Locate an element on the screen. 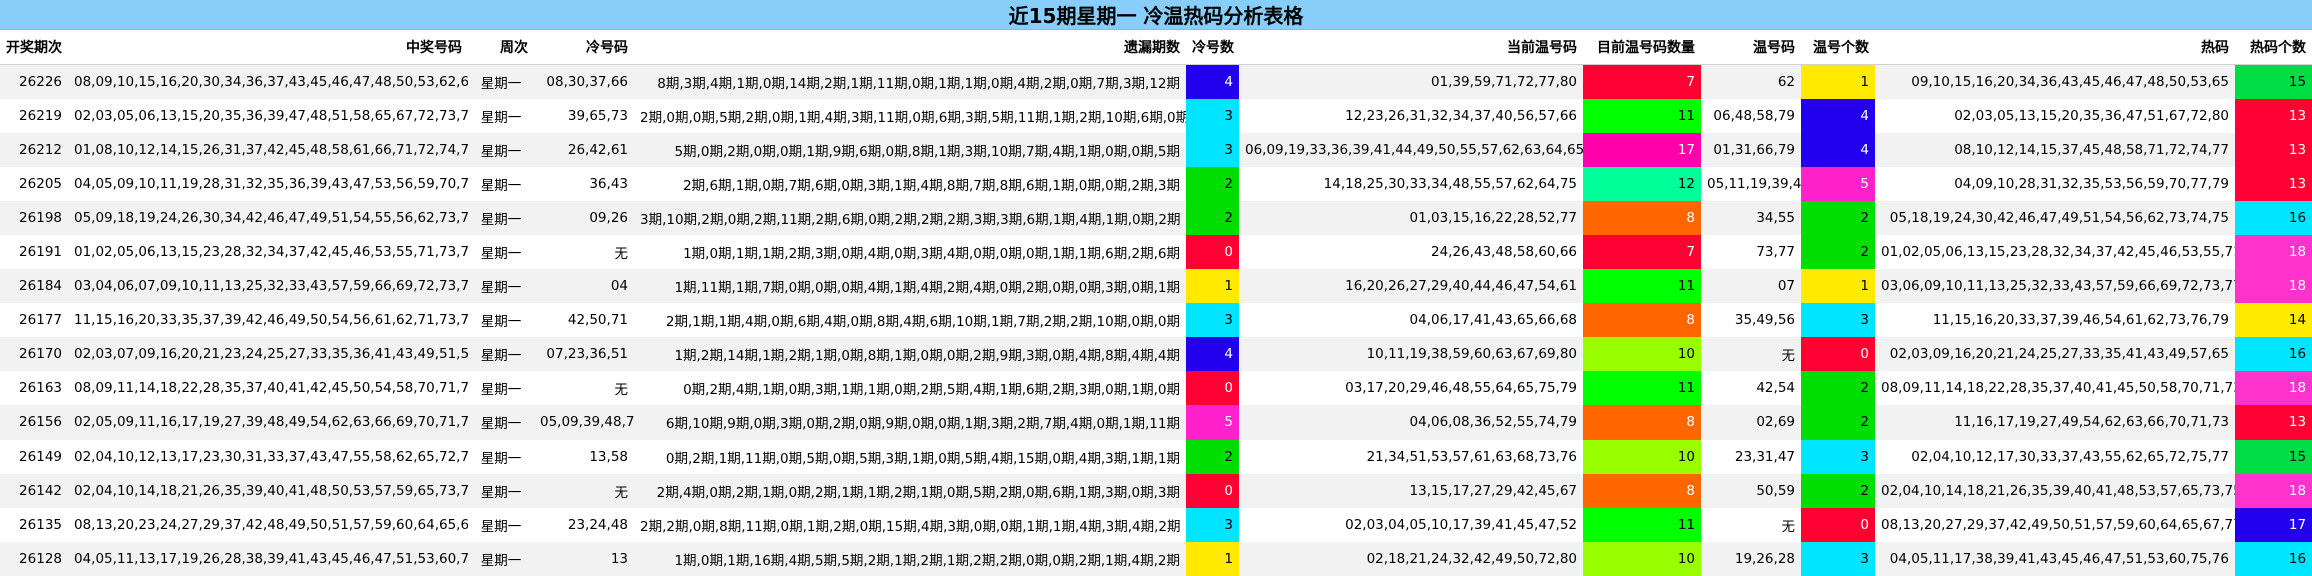  issue-cell: 26149 is located at coordinates (34, 456).